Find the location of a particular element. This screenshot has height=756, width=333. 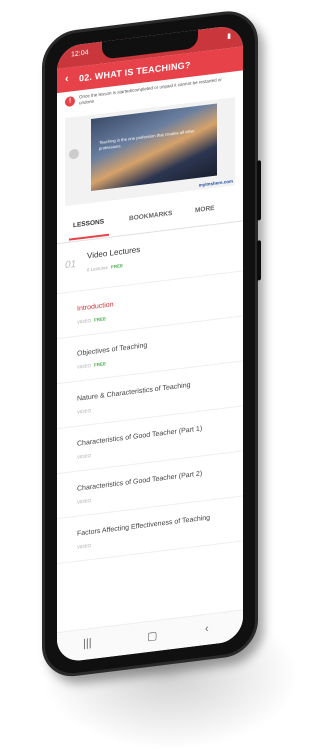

brand-watermark: mylmshere.com is located at coordinates (215, 183).